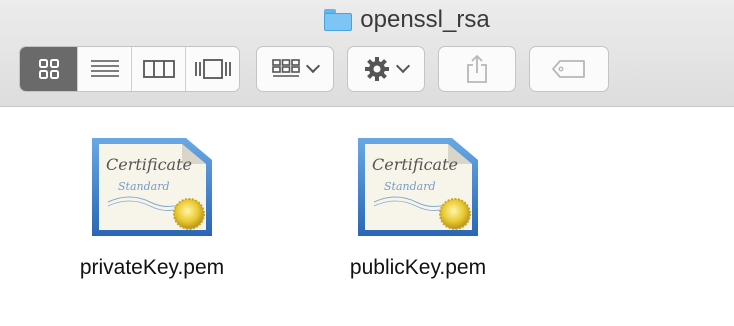 The height and width of the screenshot is (326, 734). I want to click on list-icon, so click(104, 68).